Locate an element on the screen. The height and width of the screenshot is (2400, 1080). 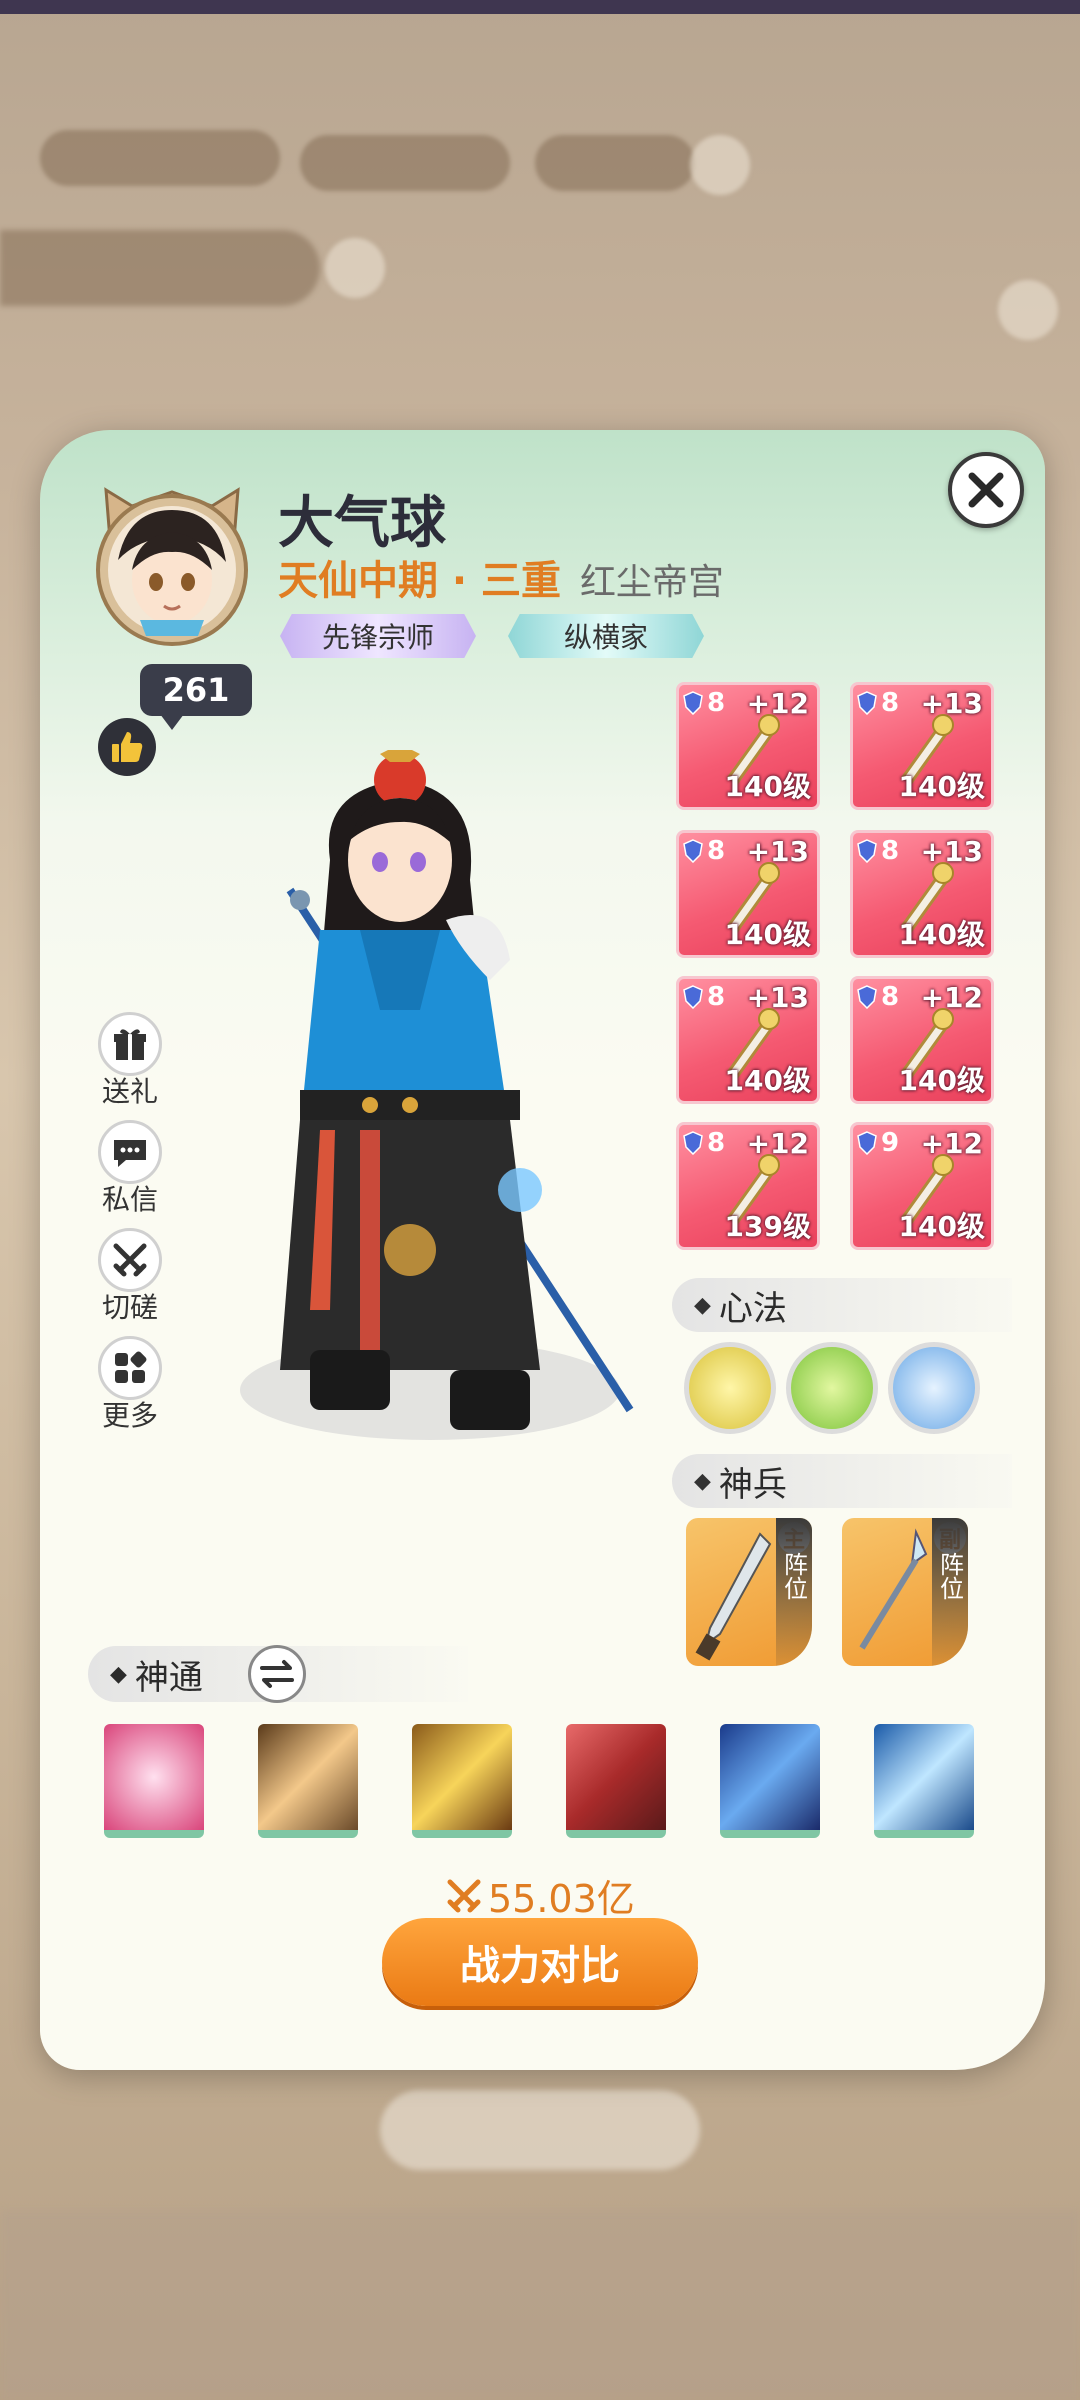
duel-button: 切磋 is located at coordinates (130, 1277).